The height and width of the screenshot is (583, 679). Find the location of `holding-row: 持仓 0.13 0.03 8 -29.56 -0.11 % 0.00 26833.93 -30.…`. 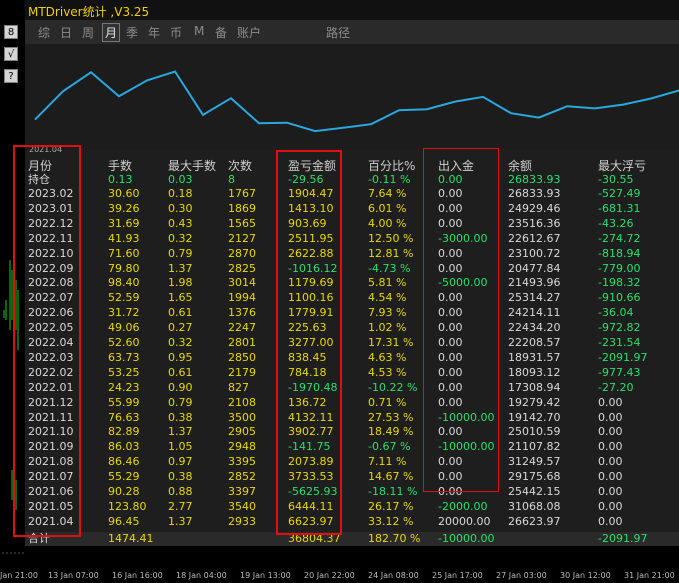

holding-row: 持仓 0.13 0.03 8 -29.56 -0.11 % 0.00 26833.93 -30.… is located at coordinates (352, 180).